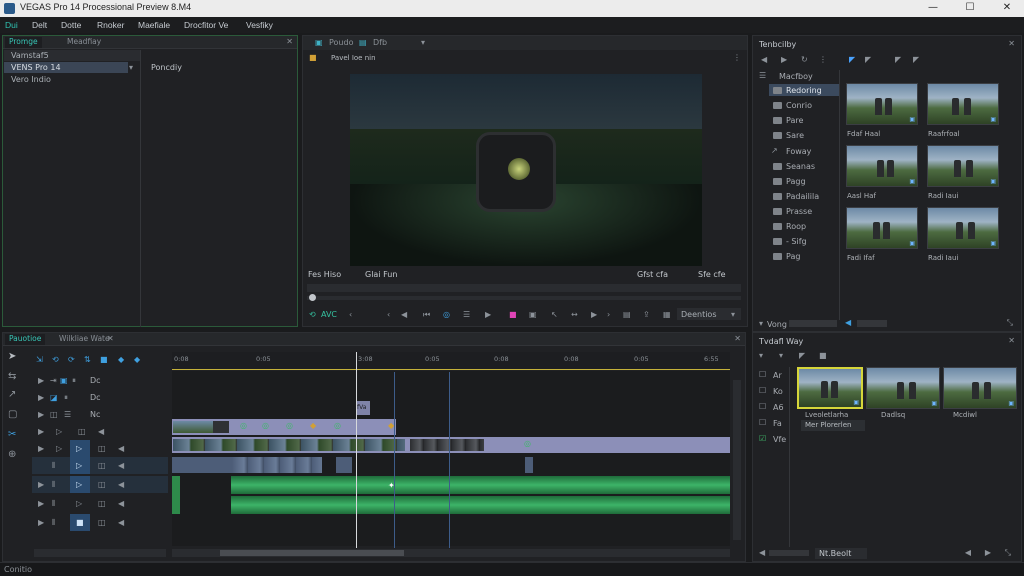 The width and height of the screenshot is (1024, 576). What do you see at coordinates (12, 435) in the screenshot?
I see `scissors-icon: ✂` at bounding box center [12, 435].